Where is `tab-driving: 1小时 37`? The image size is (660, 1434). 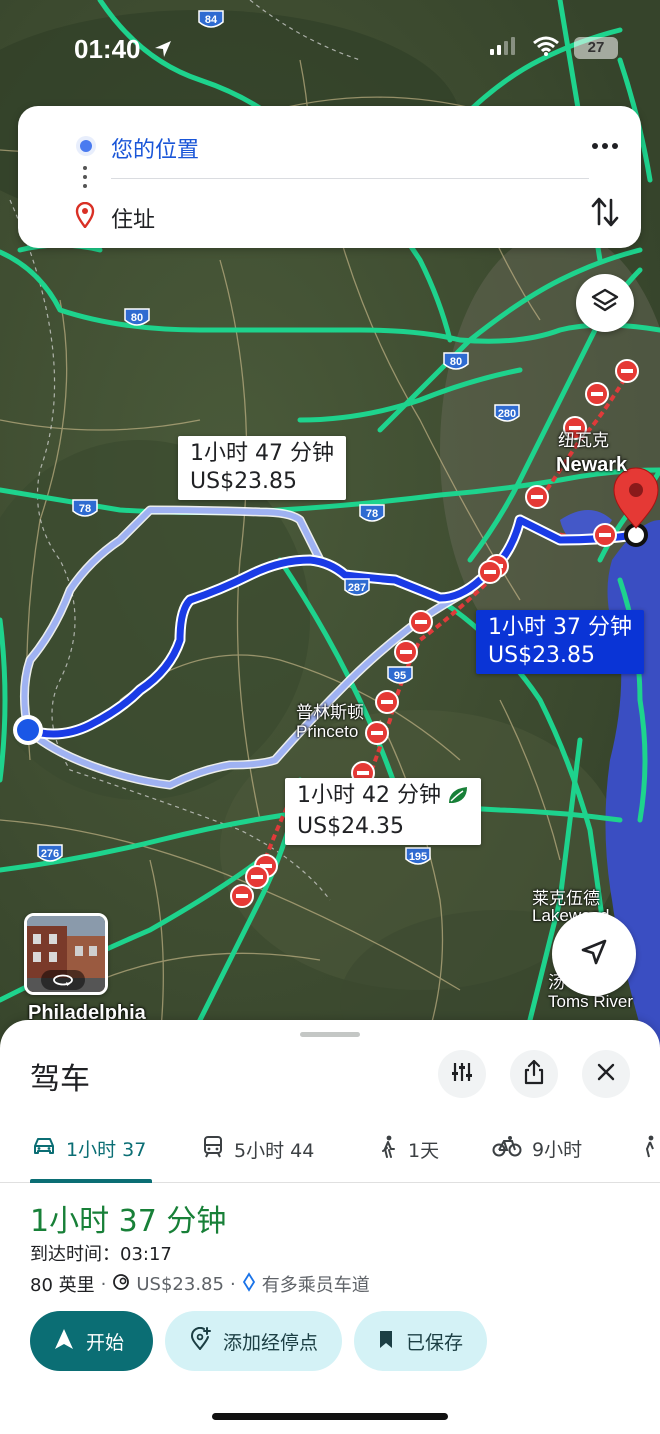 tab-driving: 1小时 37 is located at coordinates (89, 1148).